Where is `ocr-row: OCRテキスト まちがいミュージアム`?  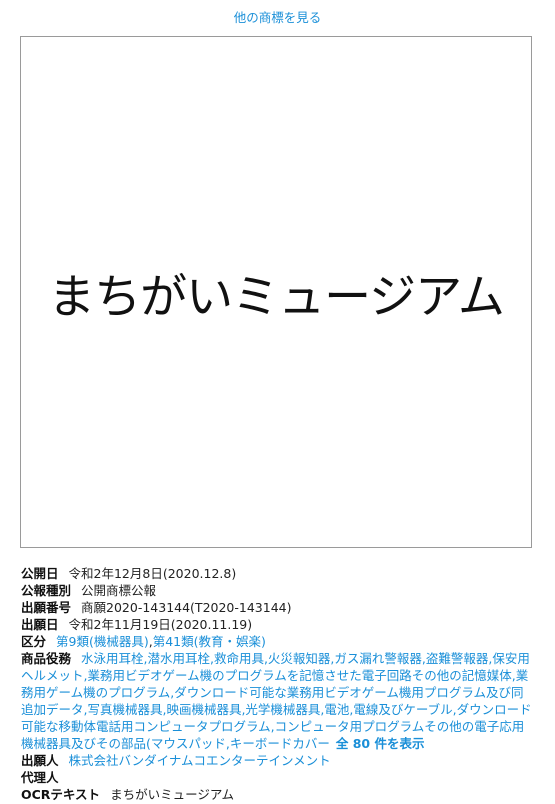
ocr-row: OCRテキスト まちがいミュージアム is located at coordinates (277, 794).